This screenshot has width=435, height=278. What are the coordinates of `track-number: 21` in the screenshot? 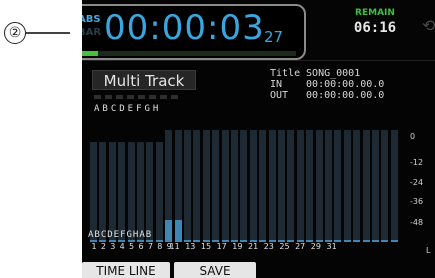 It's located at (253, 246).